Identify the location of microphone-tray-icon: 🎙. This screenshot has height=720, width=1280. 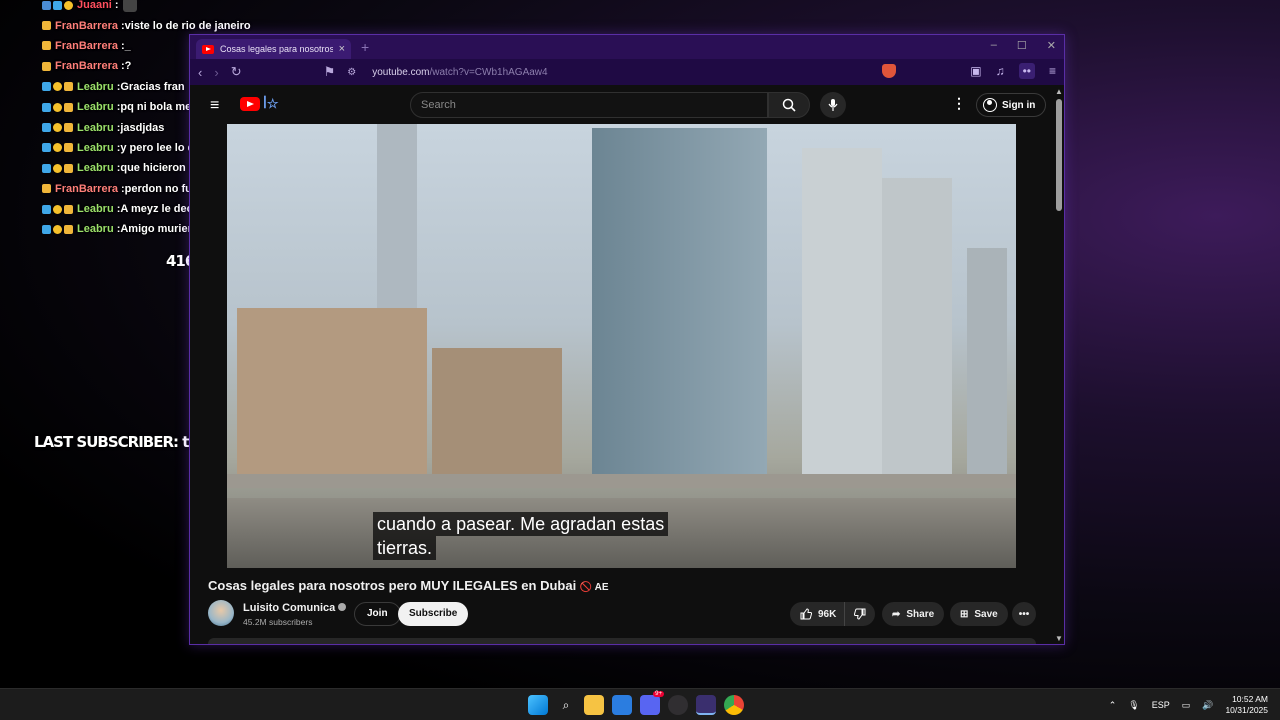
(1133, 705).